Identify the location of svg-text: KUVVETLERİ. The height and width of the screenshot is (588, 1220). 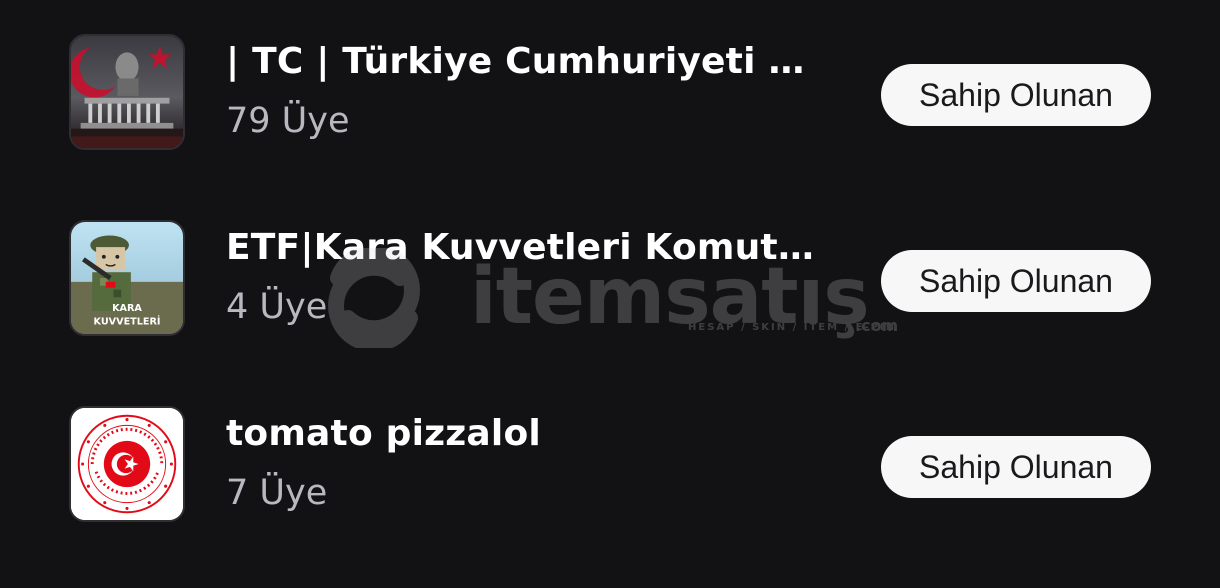
(127, 320).